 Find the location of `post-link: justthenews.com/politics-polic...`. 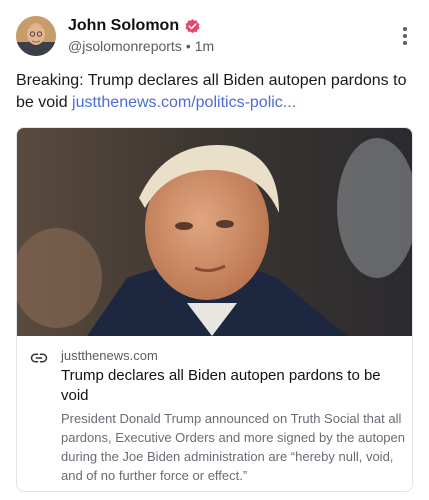

post-link: justthenews.com/politics-polic... is located at coordinates (184, 102).